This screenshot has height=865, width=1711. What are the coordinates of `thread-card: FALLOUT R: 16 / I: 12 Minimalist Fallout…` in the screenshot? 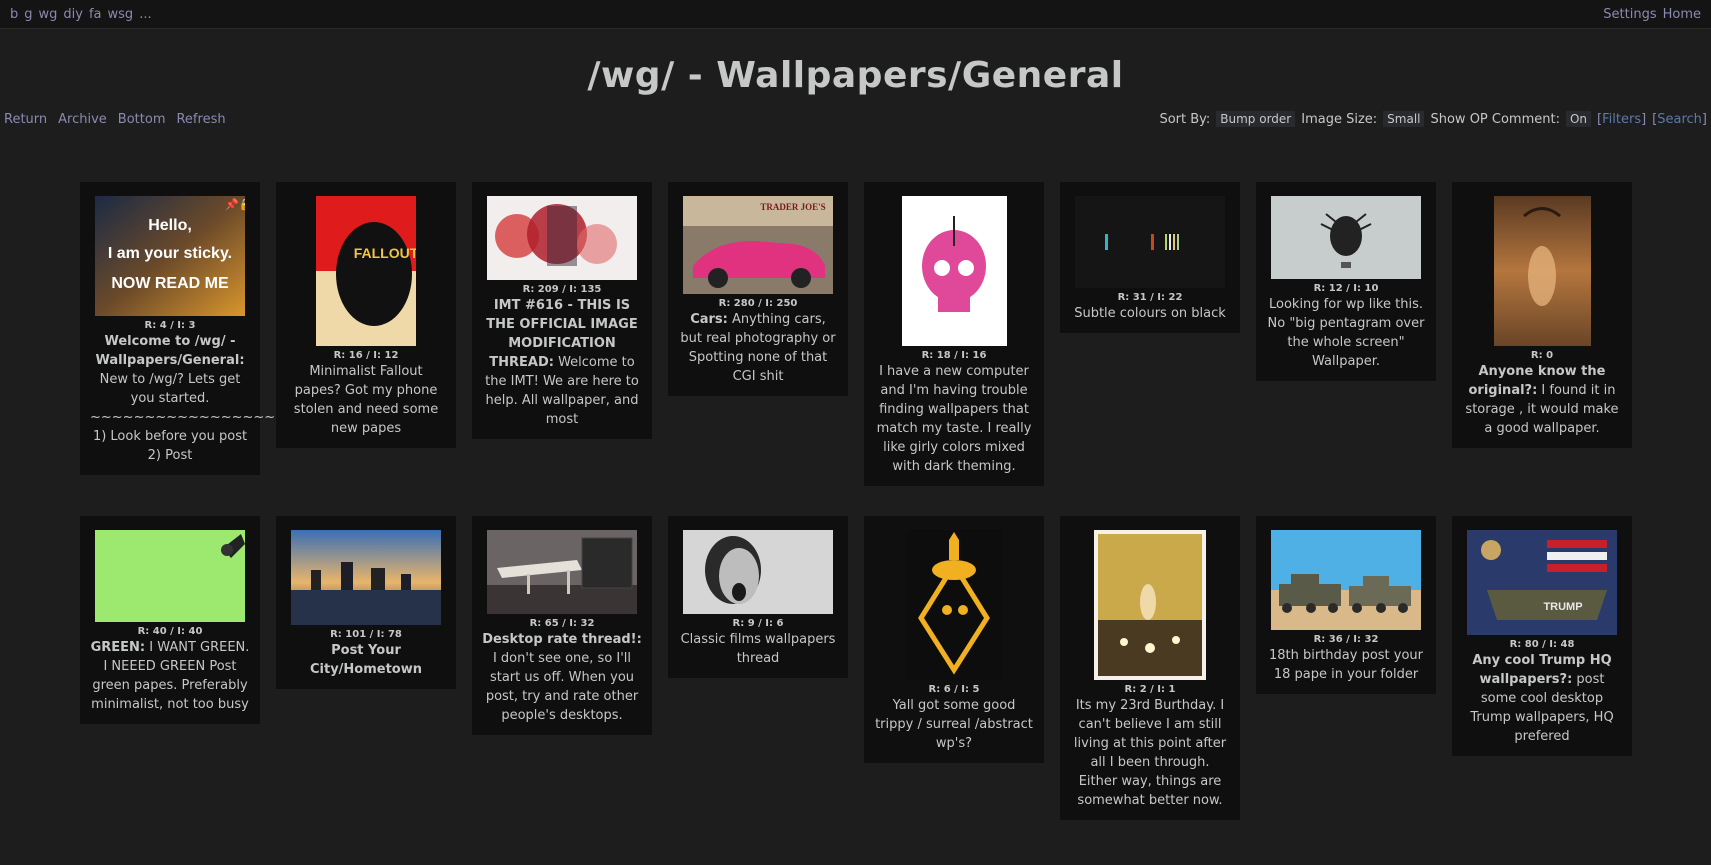 It's located at (366, 315).